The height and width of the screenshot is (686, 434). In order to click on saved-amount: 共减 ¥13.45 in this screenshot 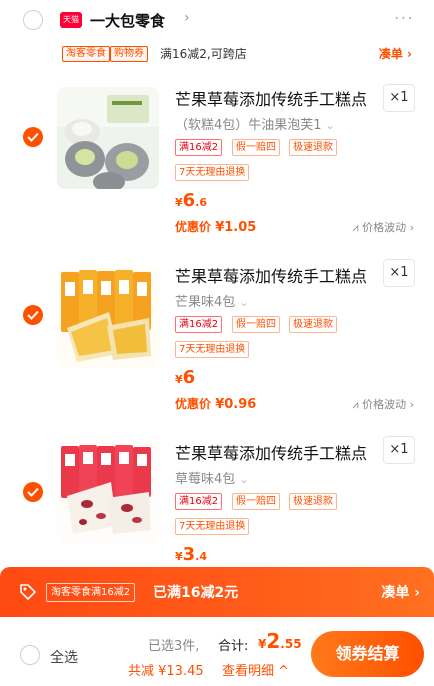, I will do `click(166, 671)`.